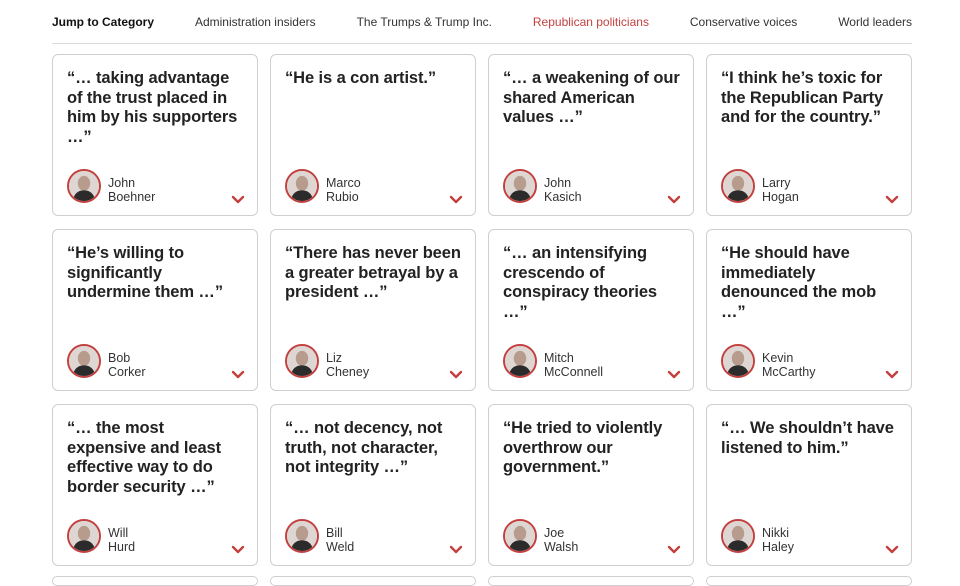 The width and height of the screenshot is (960, 586). I want to click on last-name: Rubio, so click(342, 197).